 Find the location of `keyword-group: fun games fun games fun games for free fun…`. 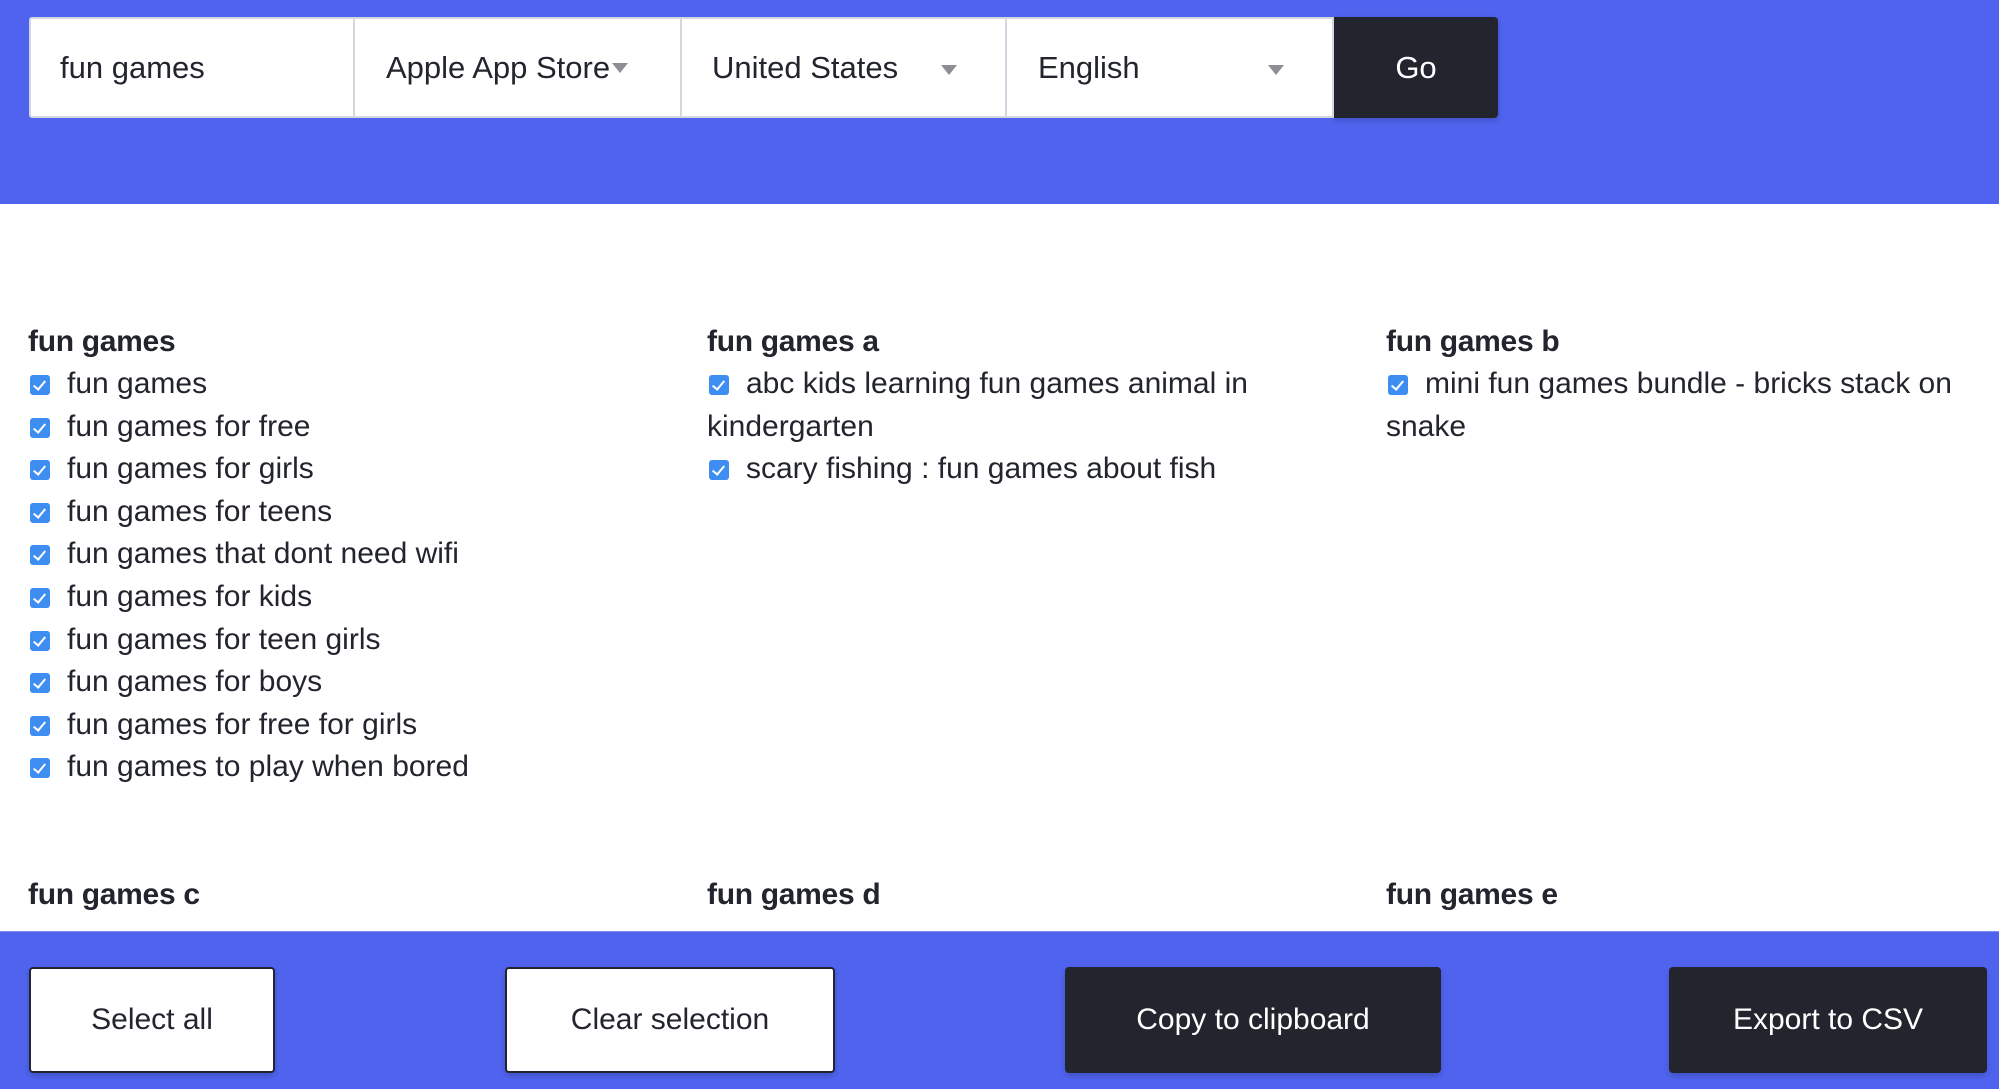

keyword-group: fun games fun games fun games for free fun… is located at coordinates (353, 555).